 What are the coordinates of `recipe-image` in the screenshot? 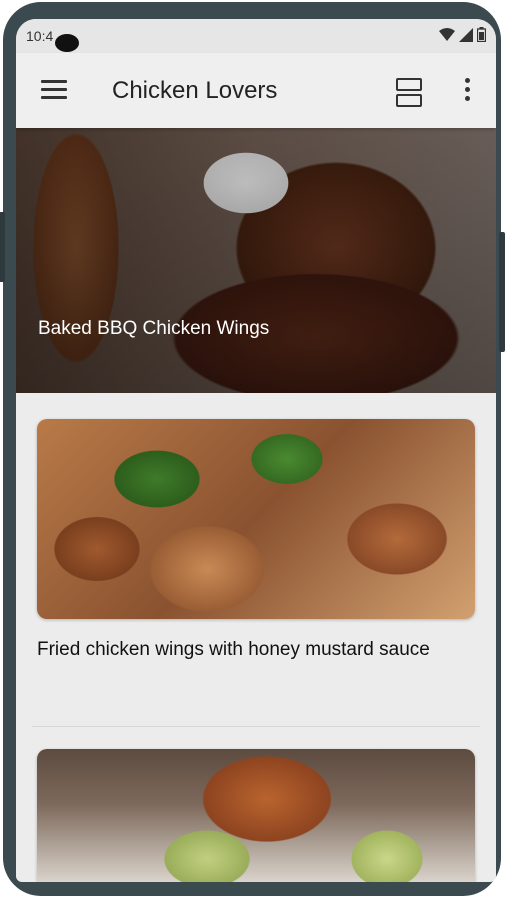 It's located at (256, 815).